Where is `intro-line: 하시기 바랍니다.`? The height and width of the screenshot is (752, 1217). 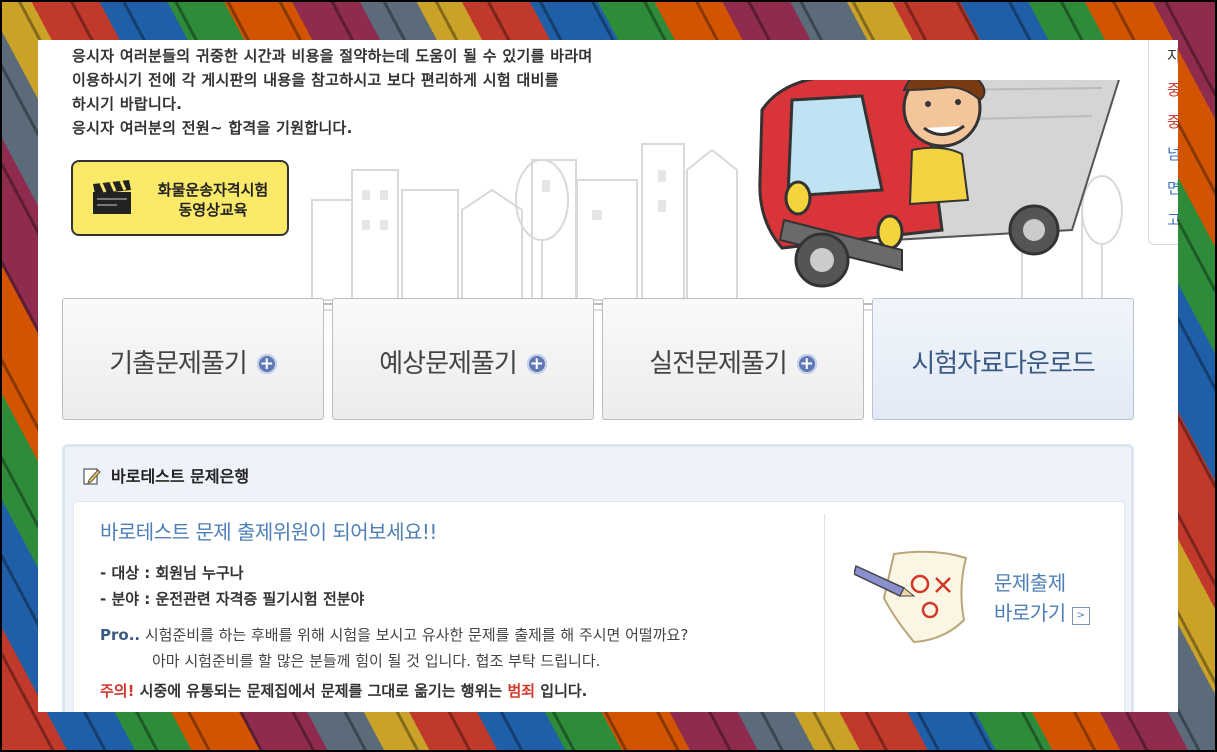 intro-line: 하시기 바랍니다. is located at coordinates (127, 104).